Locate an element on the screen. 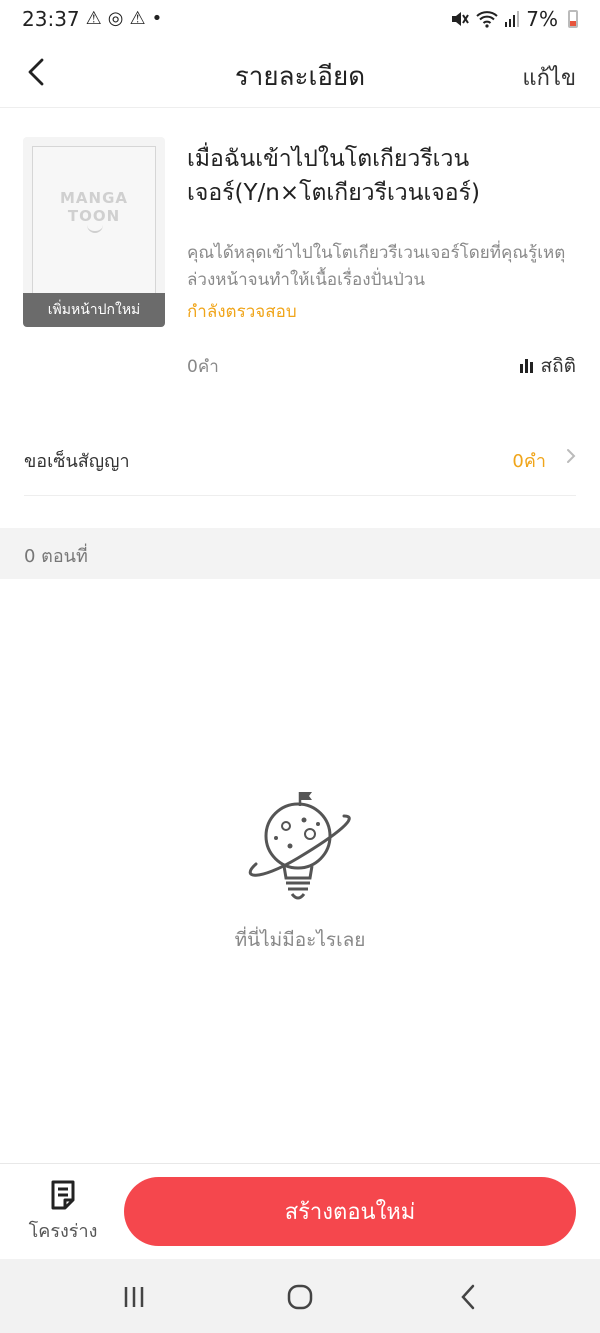 This screenshot has width=600, height=1333. contract-label: ขอเซ็นสัญญา is located at coordinates (77, 461).